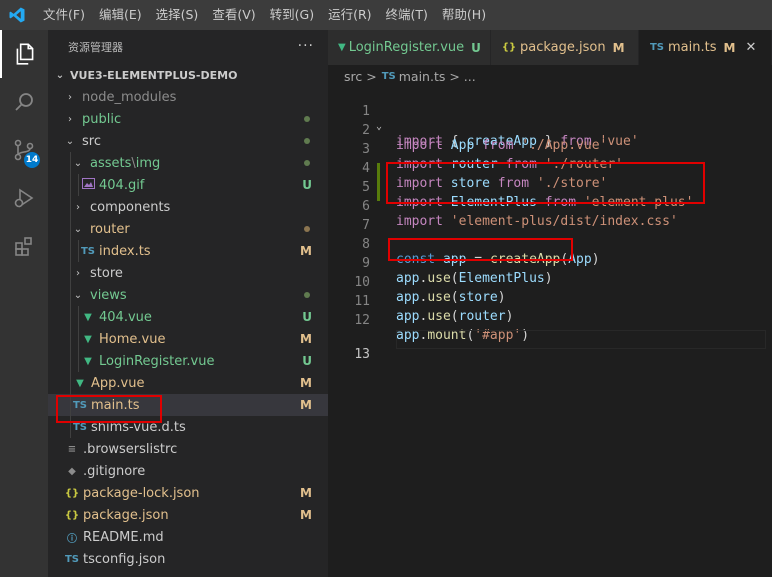 The width and height of the screenshot is (772, 577). I want to click on tab-package-json: {} package.json M, so click(565, 47).